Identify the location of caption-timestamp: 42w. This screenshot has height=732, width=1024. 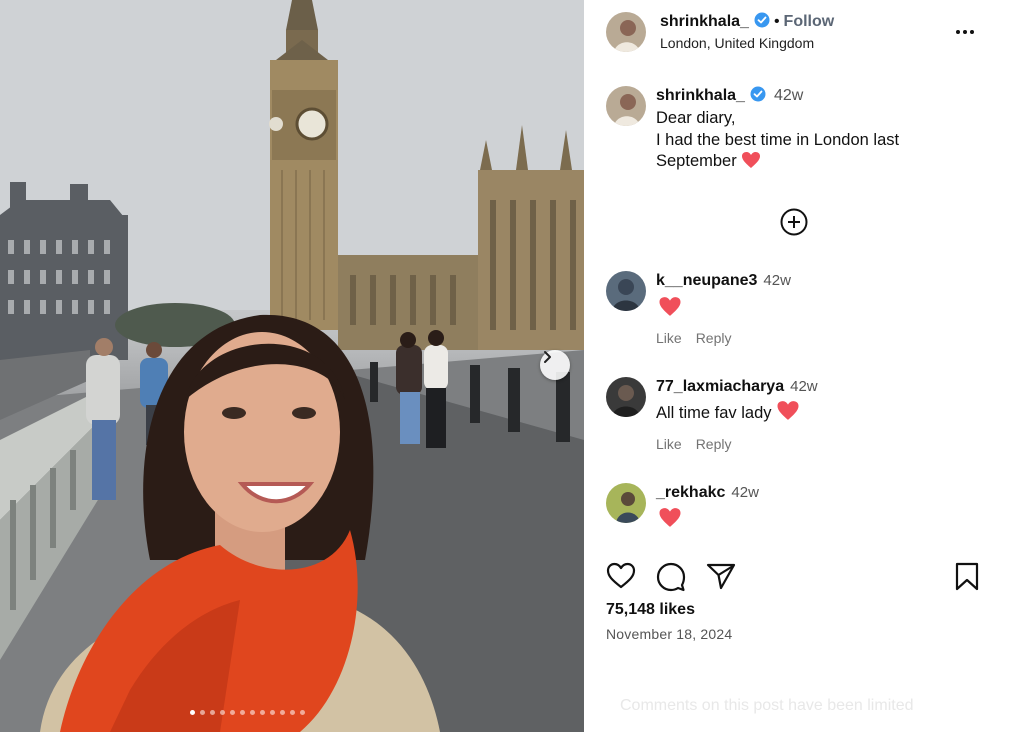
(788, 95).